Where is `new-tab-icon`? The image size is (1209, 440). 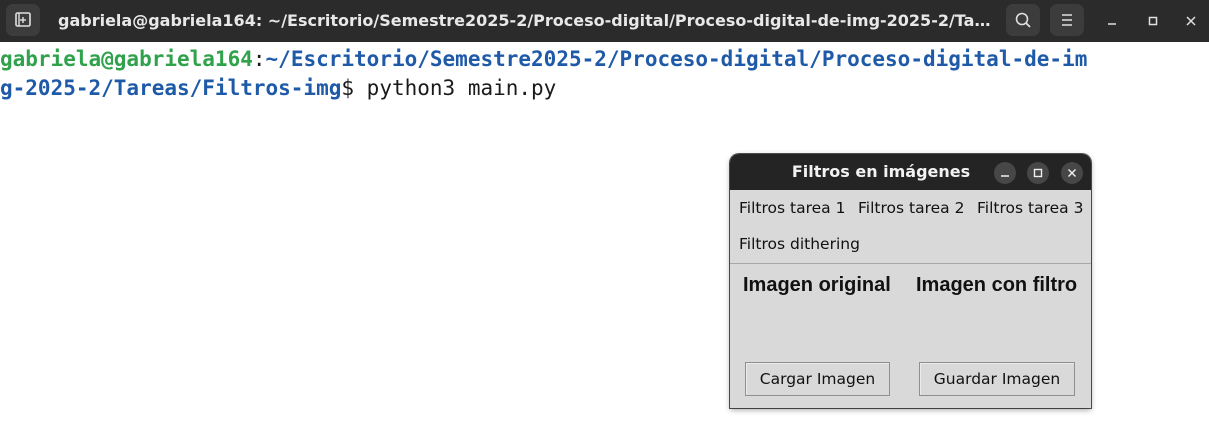
new-tab-icon is located at coordinates (23, 19).